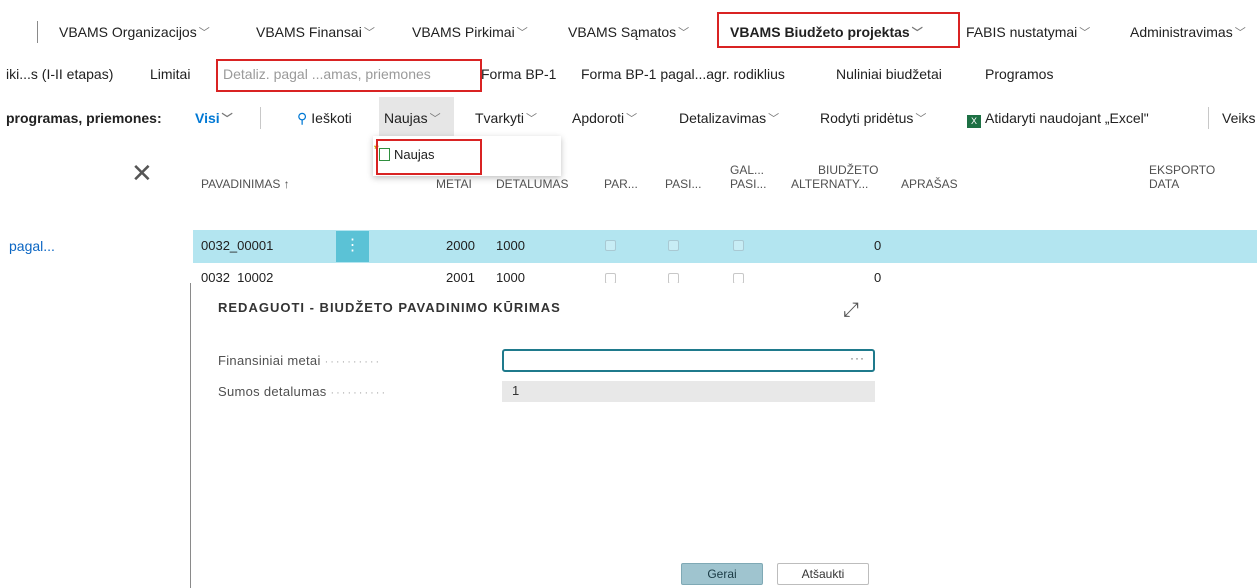 This screenshot has height=588, width=1257. I want to click on subnav-limitai: Limitai, so click(170, 74).